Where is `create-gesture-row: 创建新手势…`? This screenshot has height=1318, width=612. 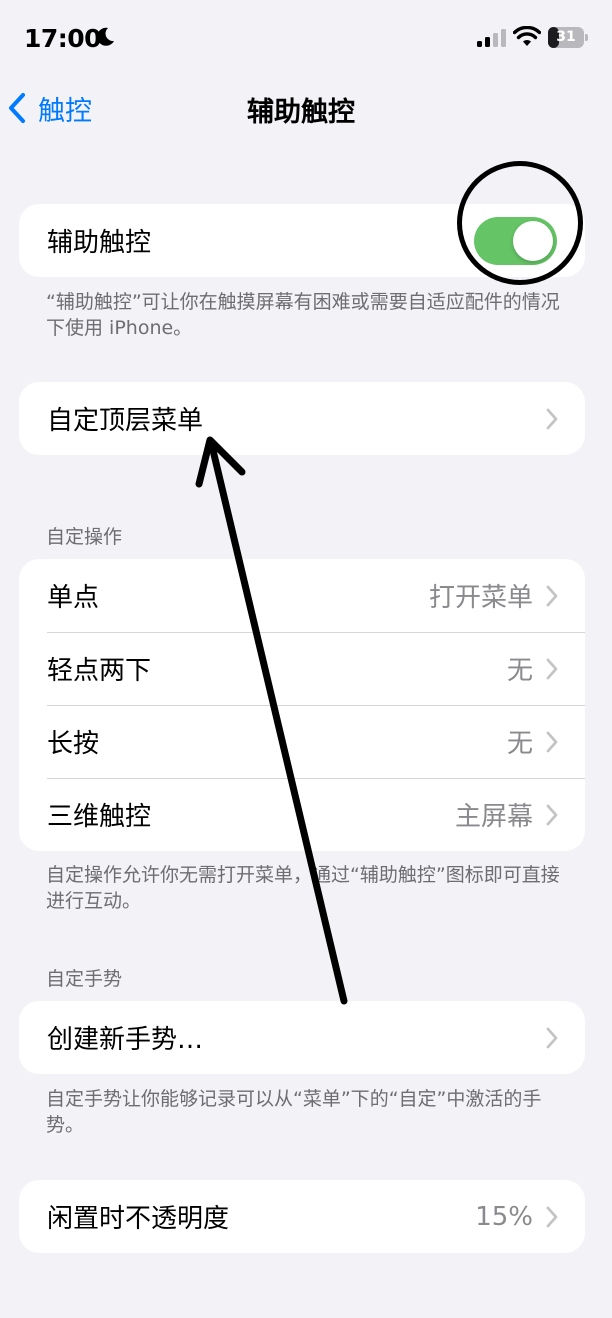 create-gesture-row: 创建新手势… is located at coordinates (302, 1037).